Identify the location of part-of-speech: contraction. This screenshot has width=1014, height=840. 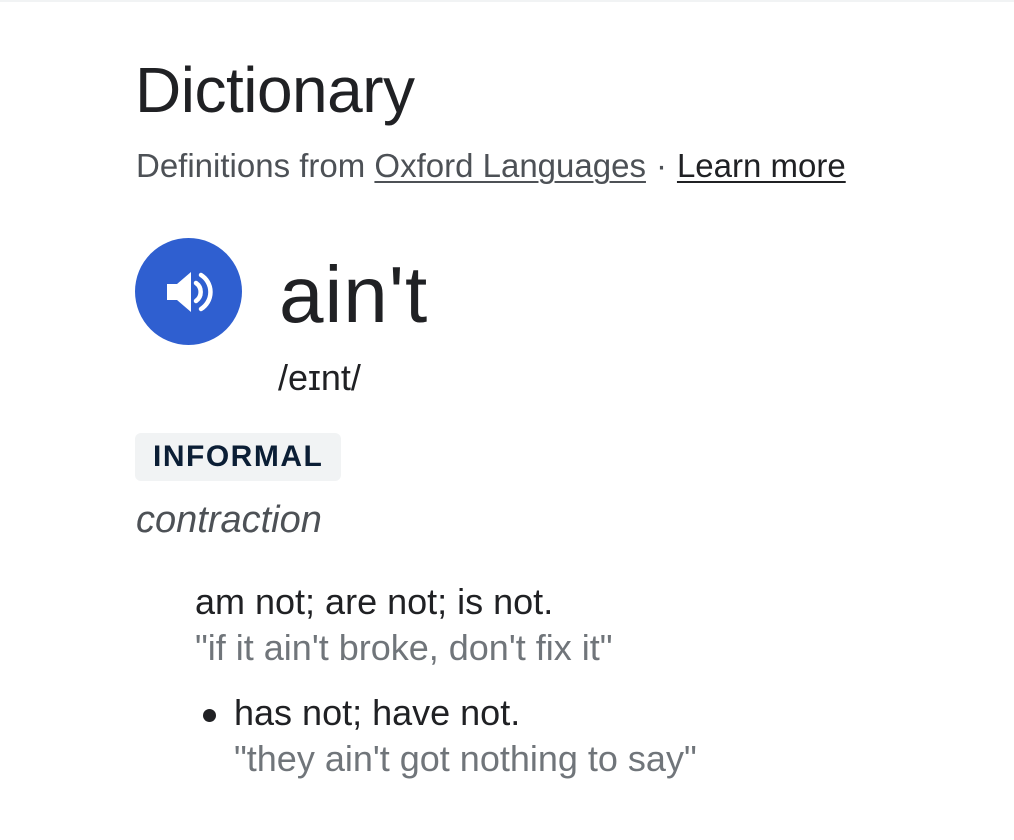
(229, 520).